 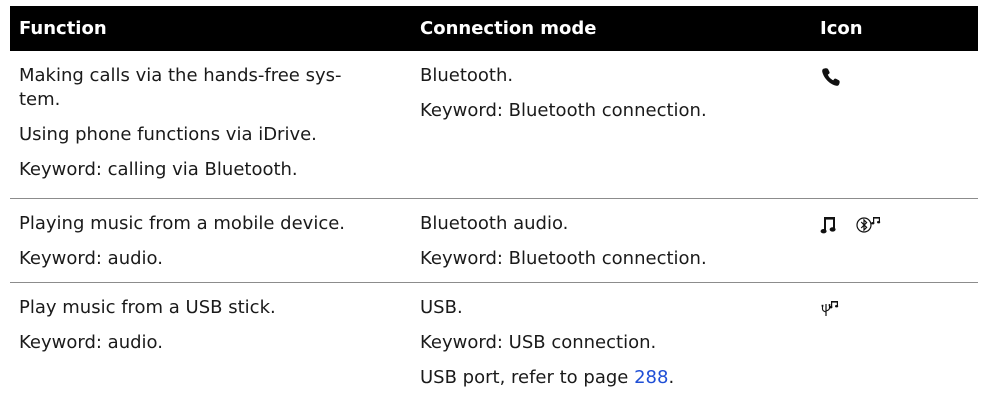 I want to click on usb-audio-icon, so click(x=830, y=309).